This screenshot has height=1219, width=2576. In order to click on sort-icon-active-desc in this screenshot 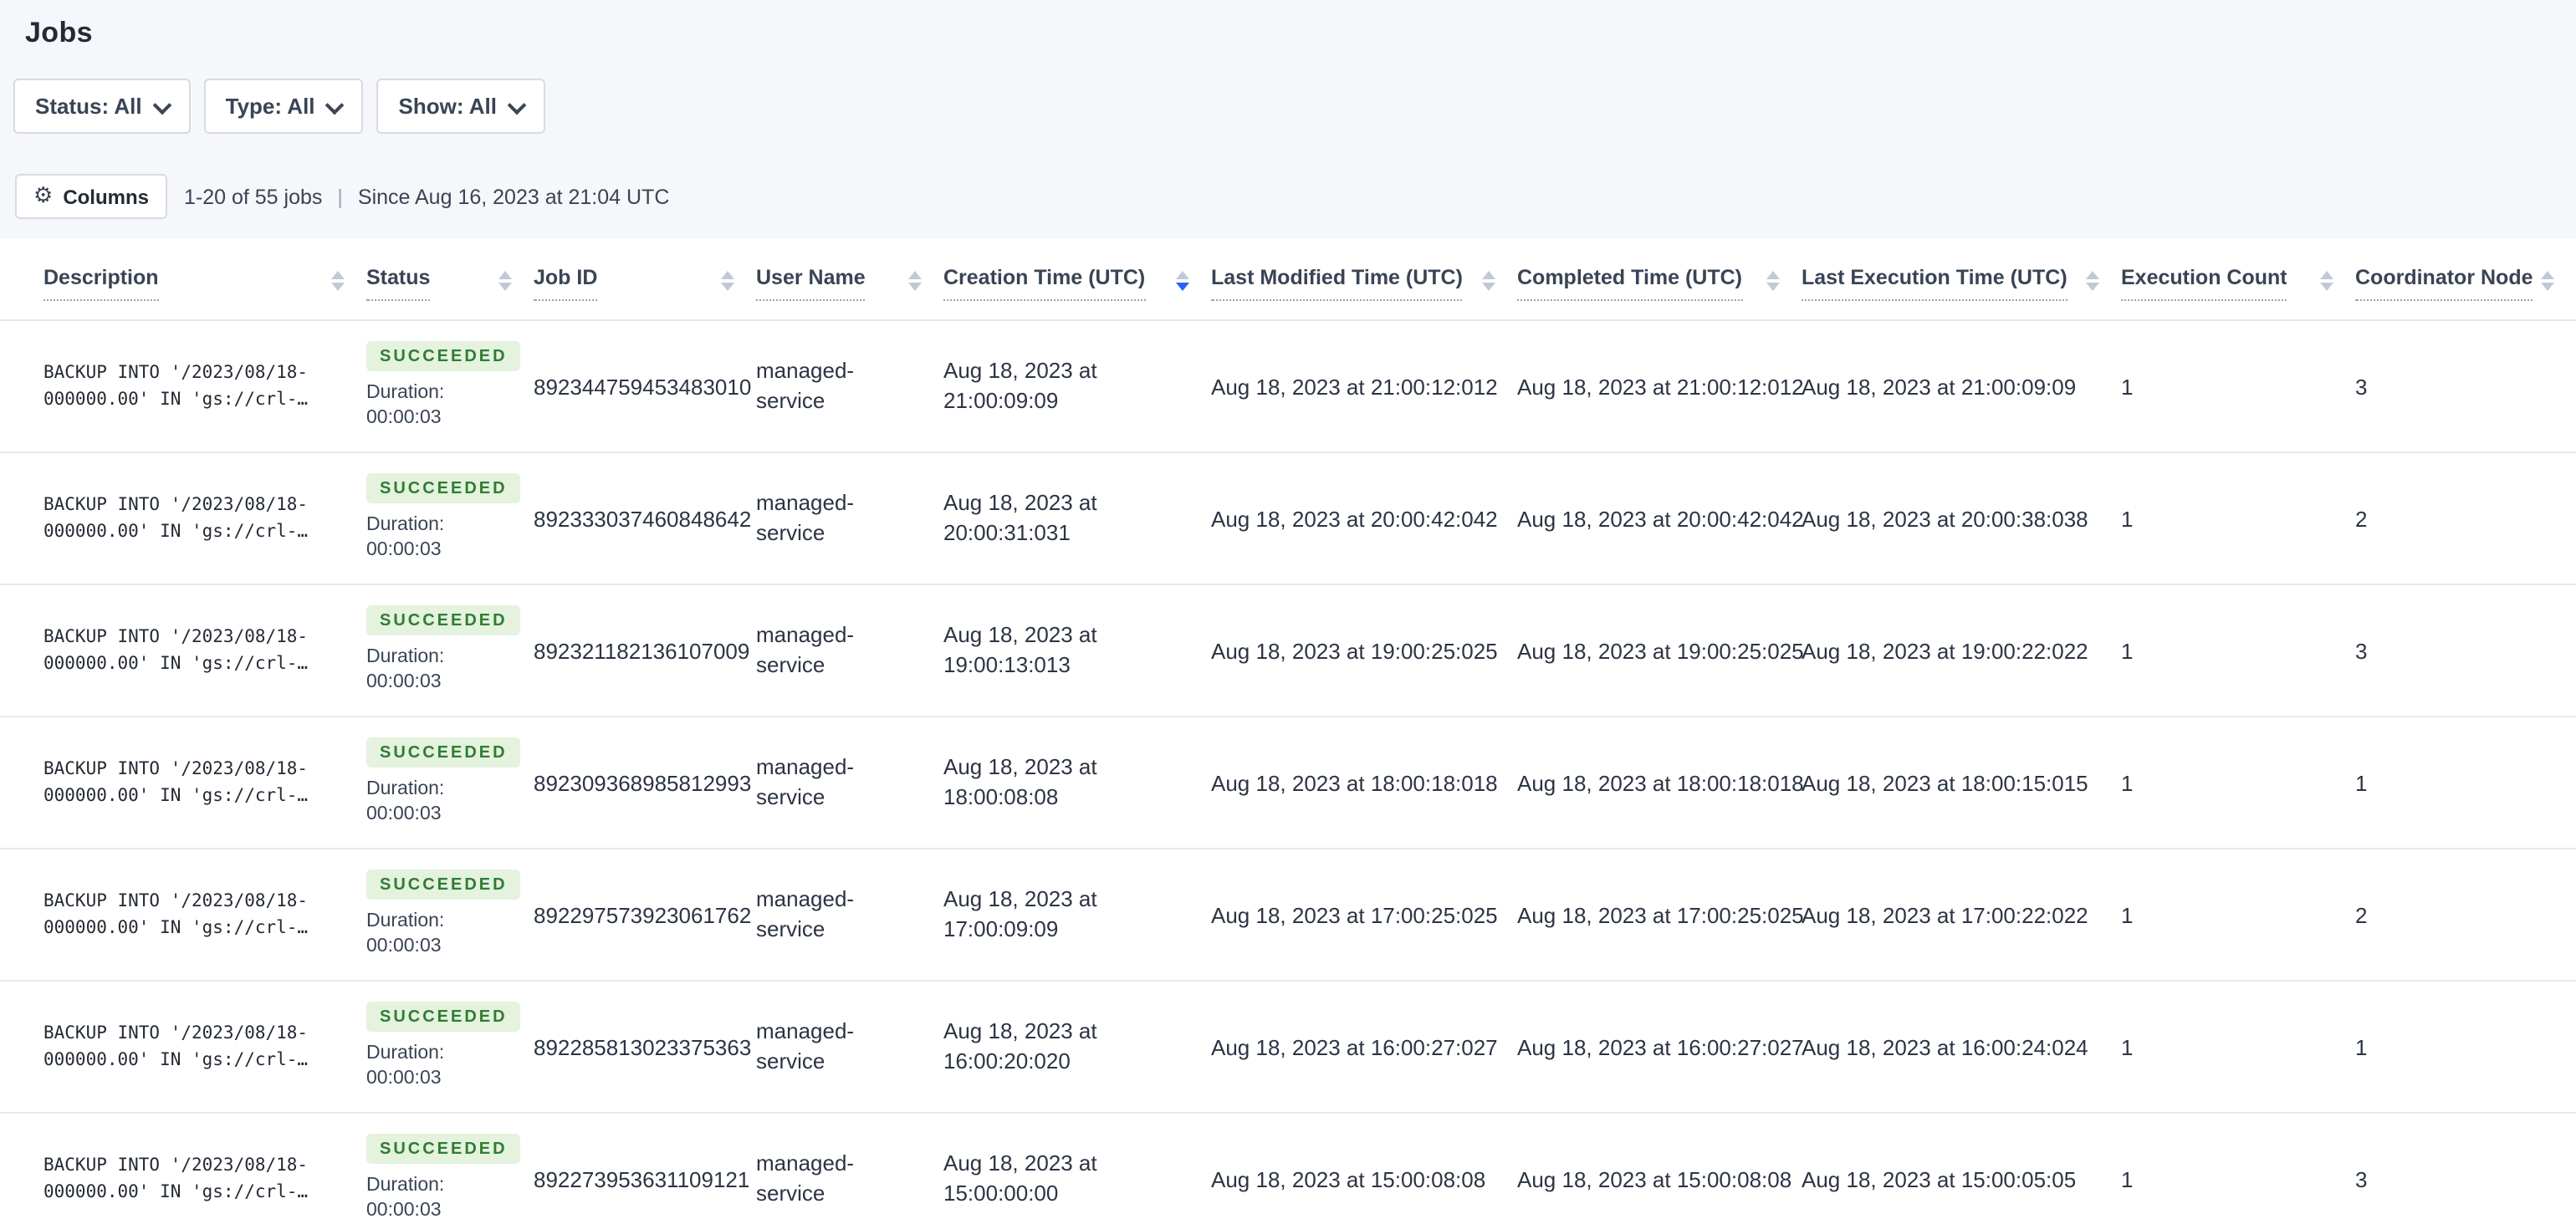, I will do `click(1182, 281)`.